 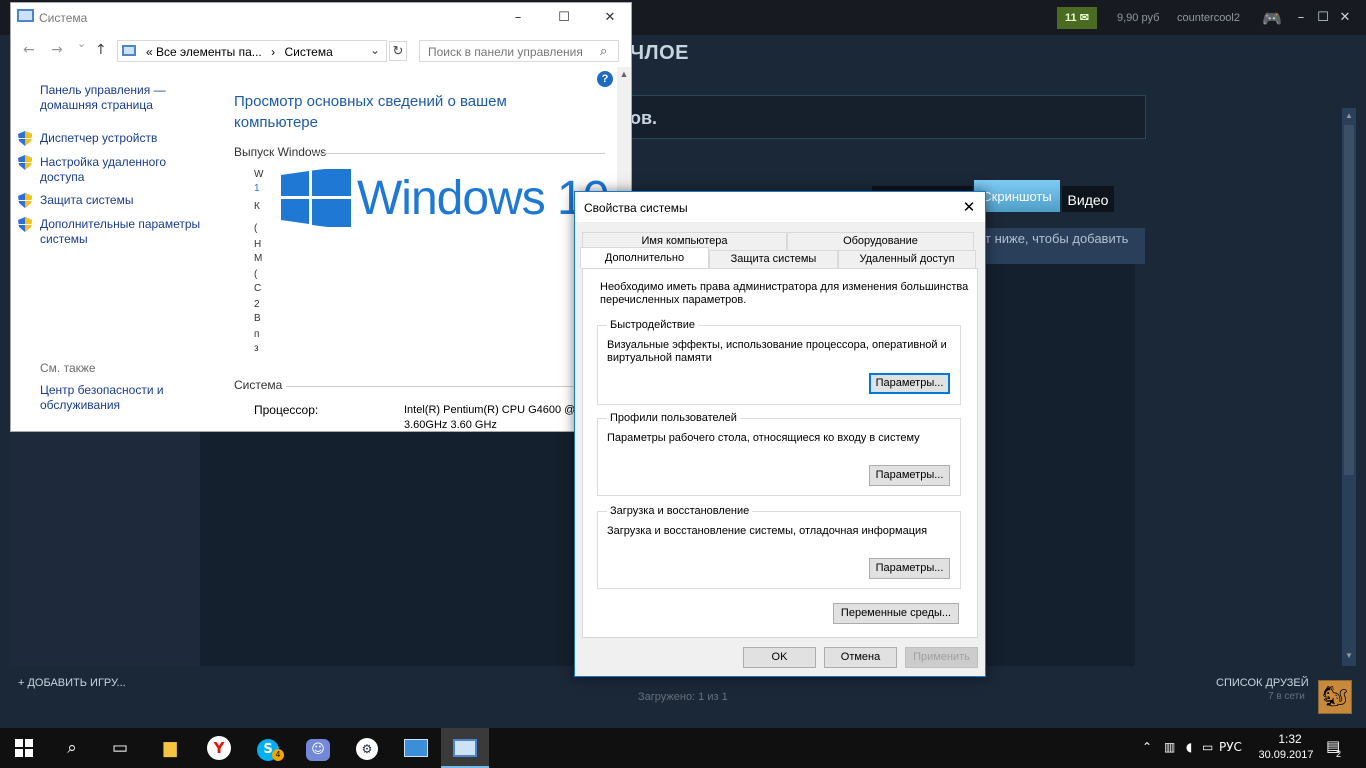 I want to click on device-manager-link: Диспетчер устройств, so click(x=98, y=138).